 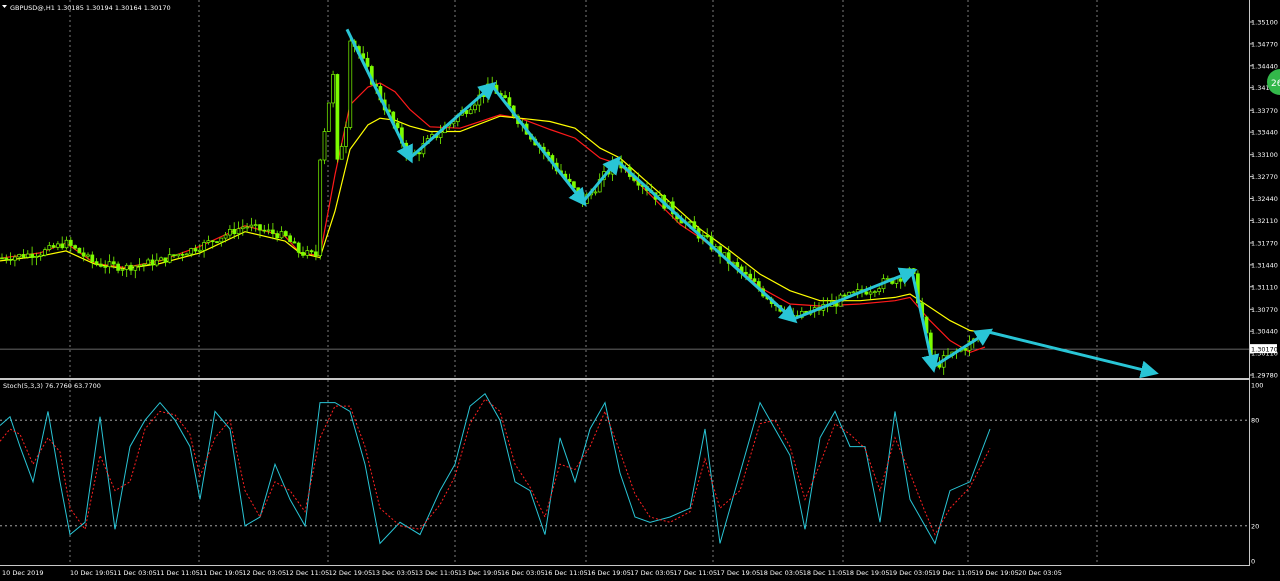 I want to click on x-tick-label: 16 Dec 03:05, so click(x=523, y=573).